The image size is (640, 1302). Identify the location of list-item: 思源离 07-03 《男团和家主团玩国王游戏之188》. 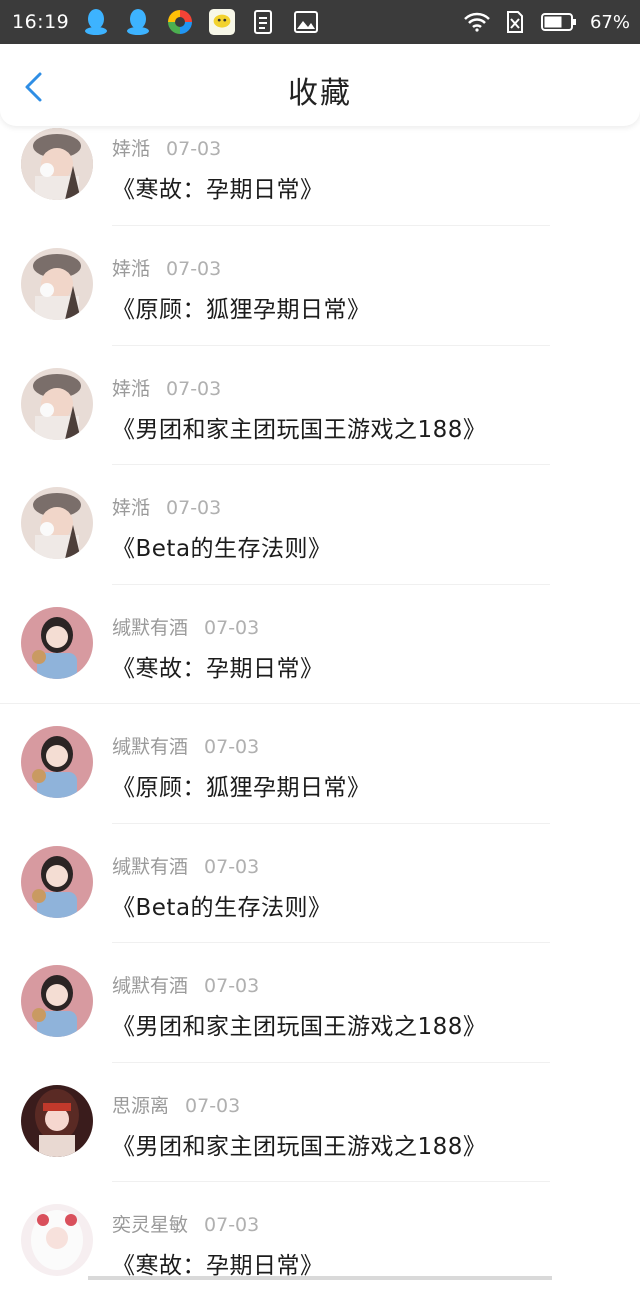
(320, 1122).